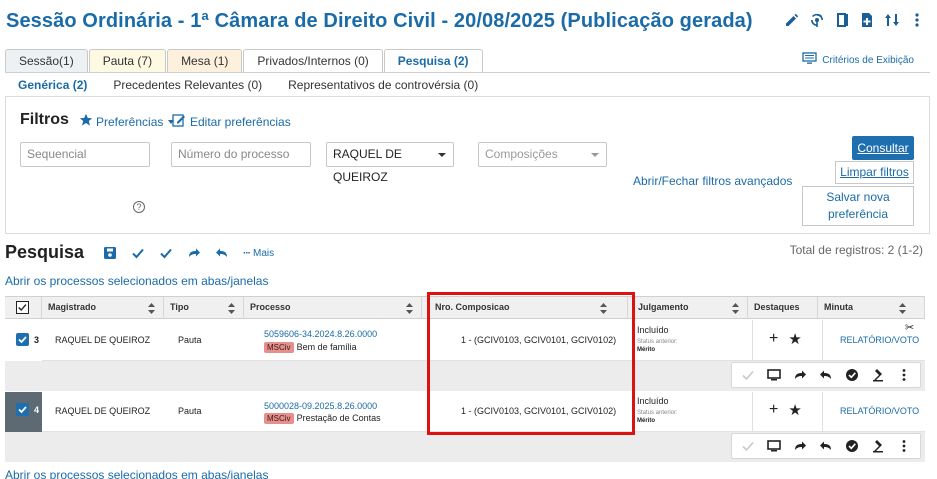 The height and width of the screenshot is (479, 937). I want to click on sort-icon, so click(231, 308).